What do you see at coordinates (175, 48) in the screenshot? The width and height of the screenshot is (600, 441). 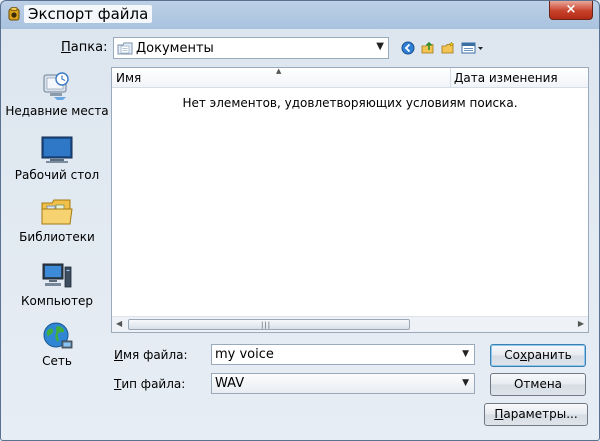 I see `look-in-value: Документы` at bounding box center [175, 48].